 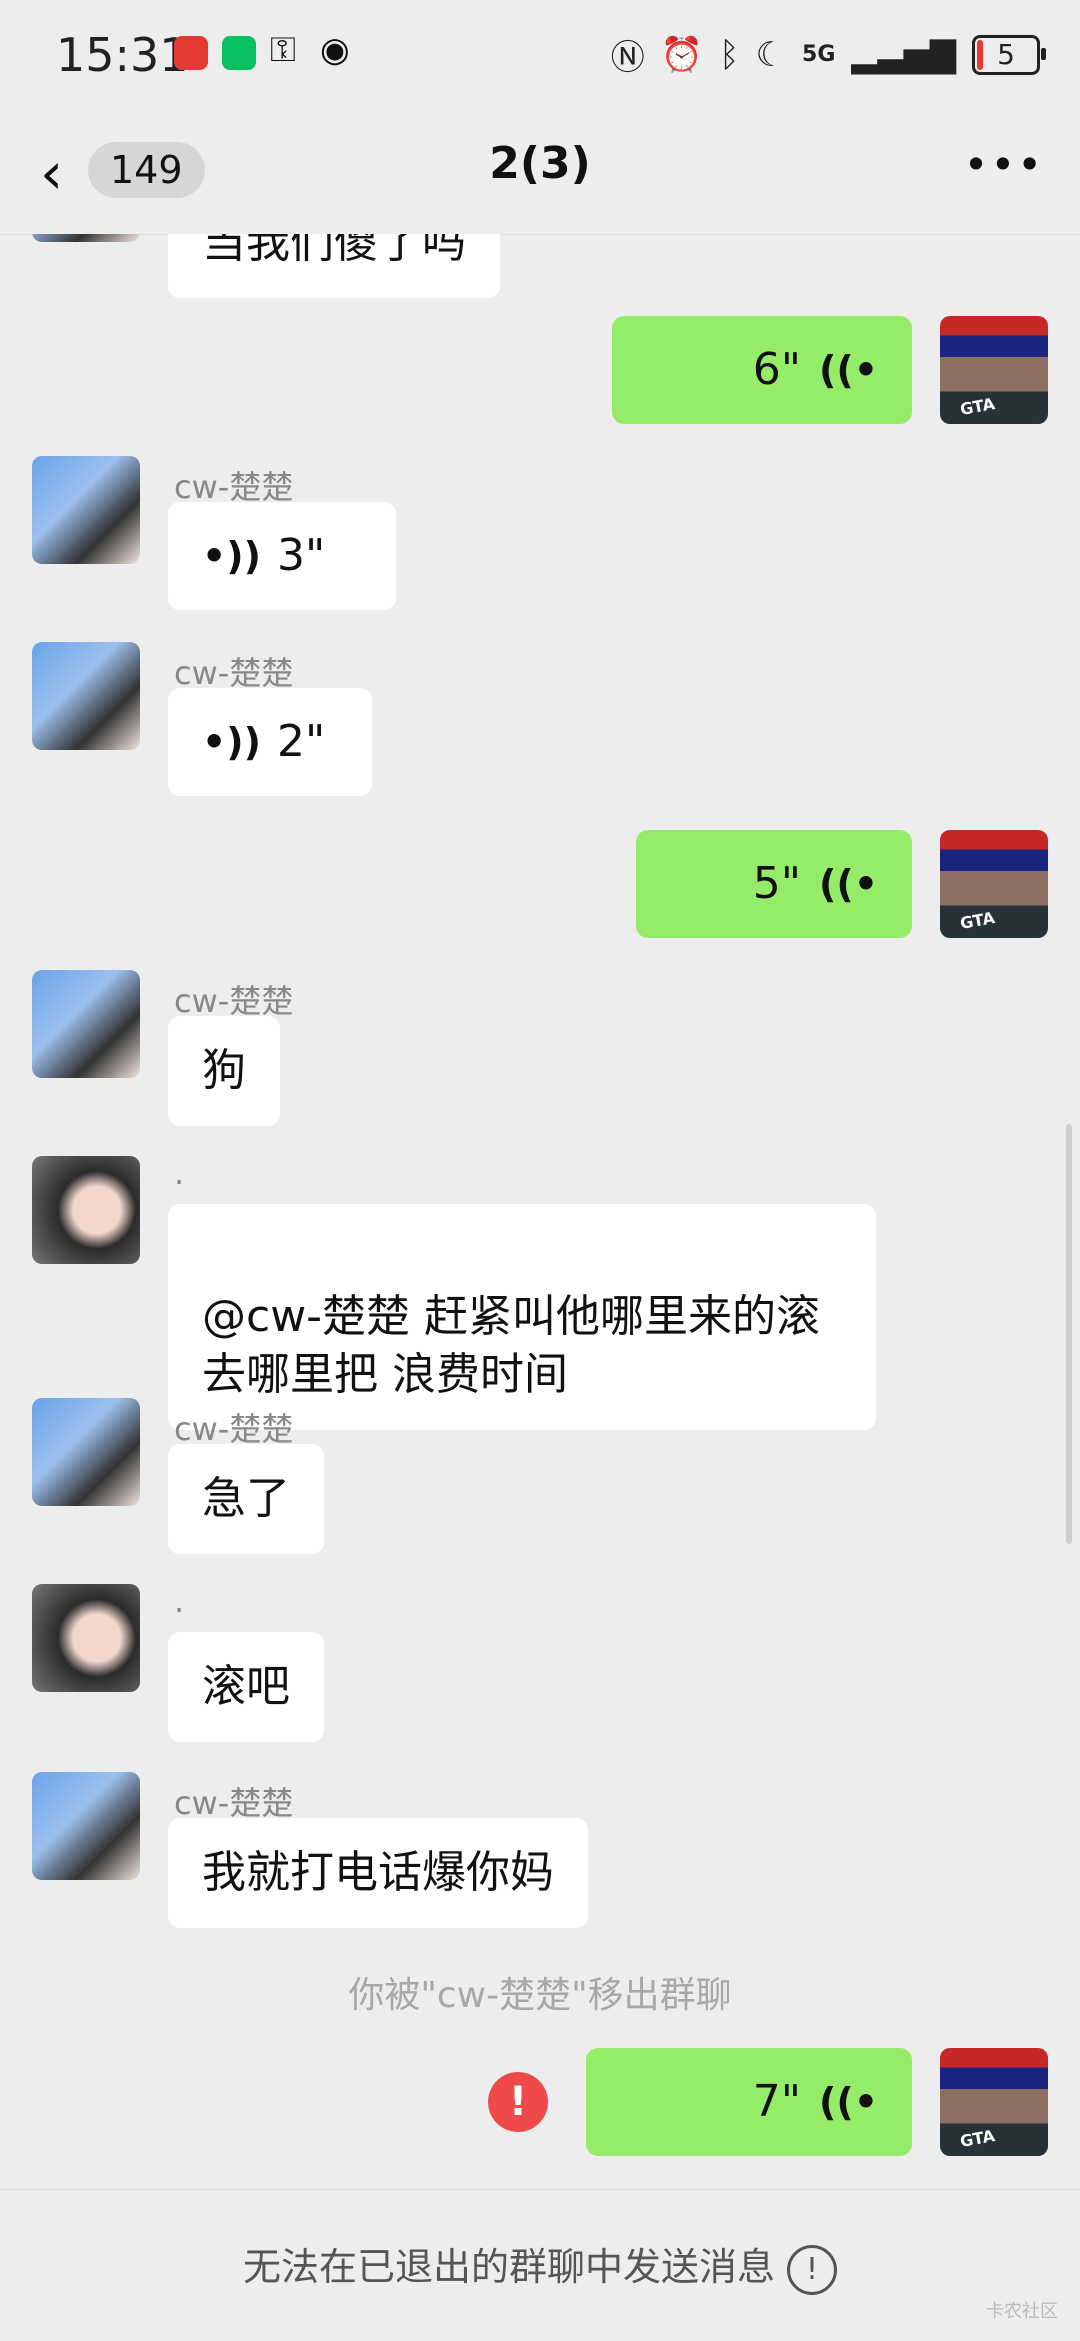 I want to click on chat-header: ‹ 149 2(3) •••, so click(x=540, y=172).